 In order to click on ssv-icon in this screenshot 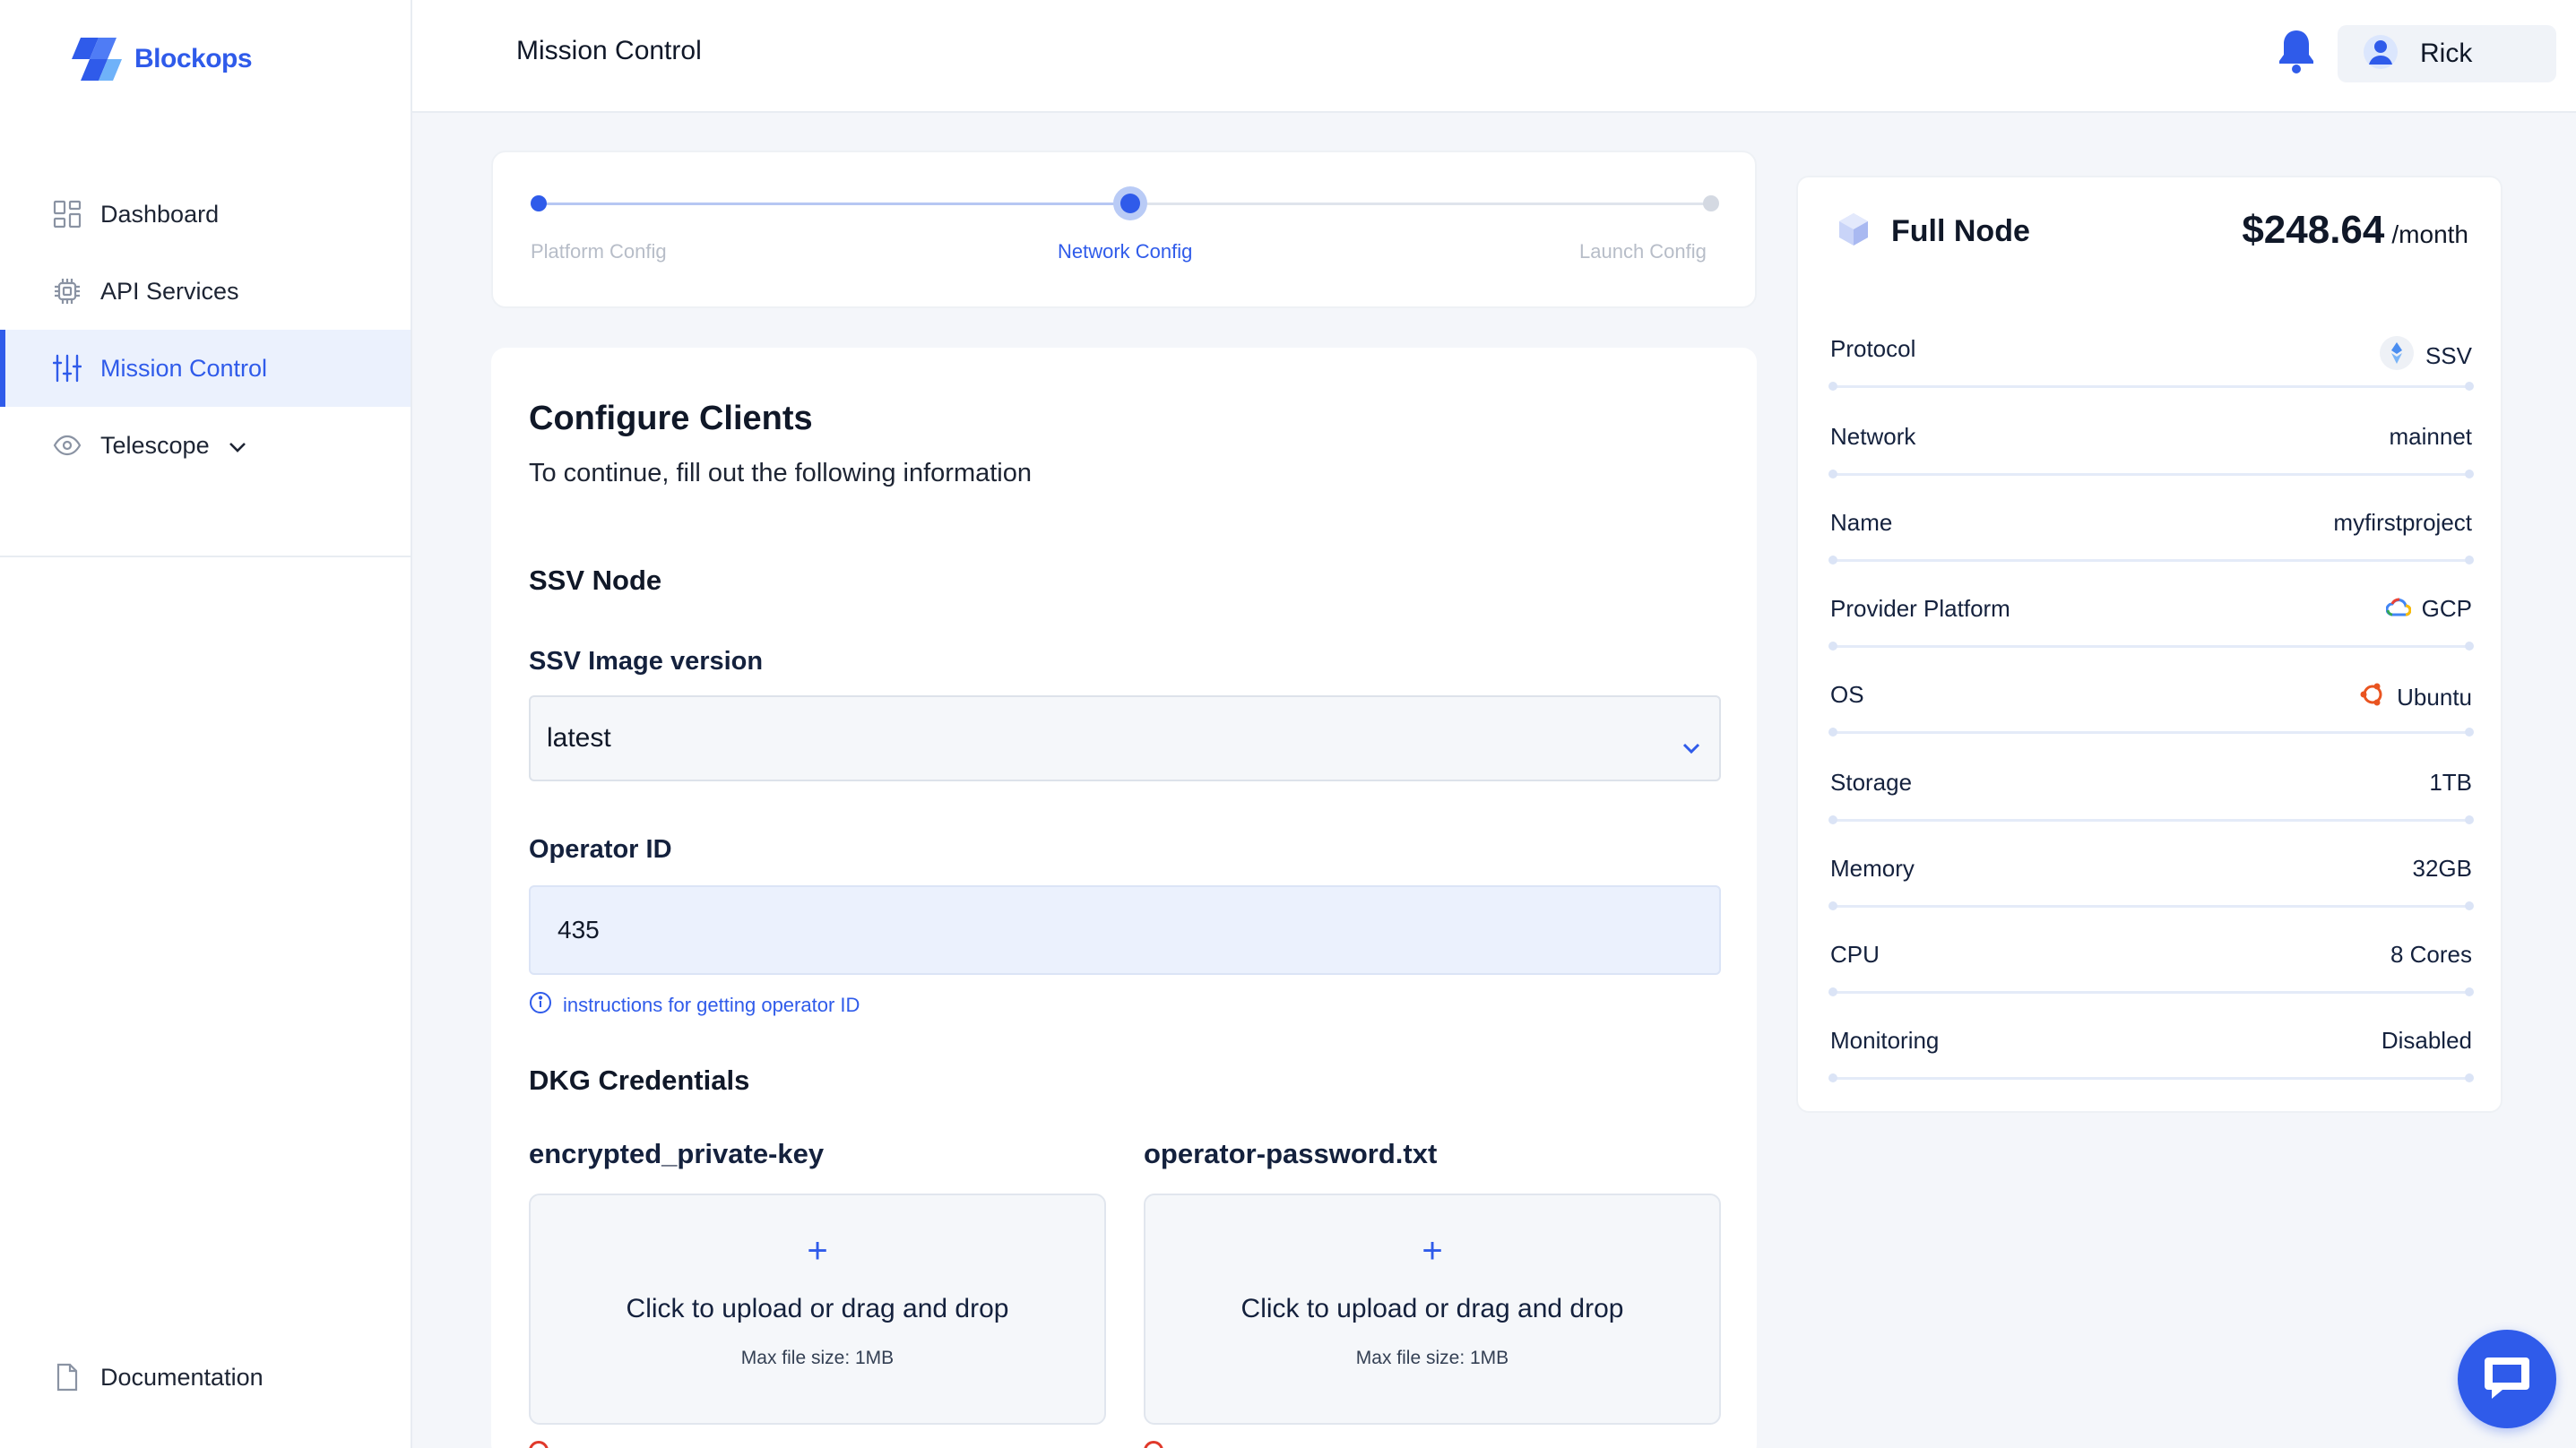, I will do `click(2397, 356)`.